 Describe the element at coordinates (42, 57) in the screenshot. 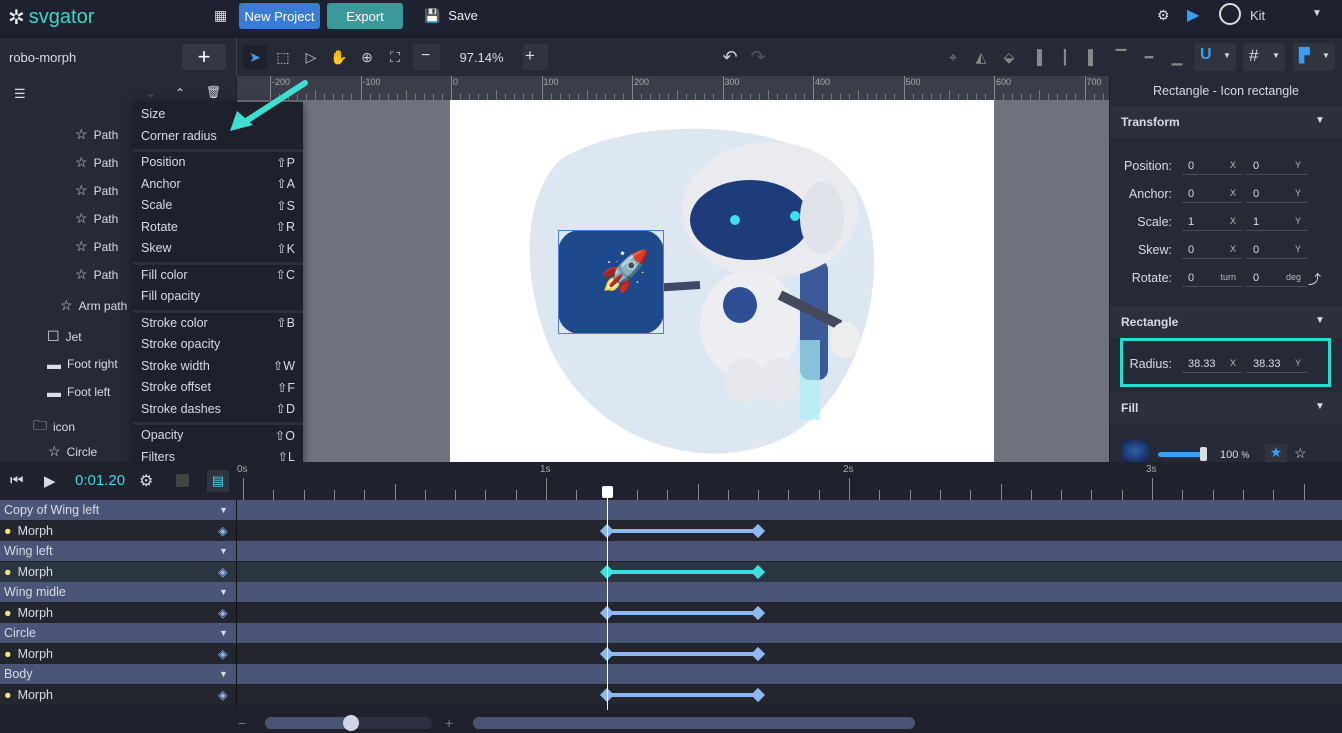

I see `project-name: robo-morph` at that location.